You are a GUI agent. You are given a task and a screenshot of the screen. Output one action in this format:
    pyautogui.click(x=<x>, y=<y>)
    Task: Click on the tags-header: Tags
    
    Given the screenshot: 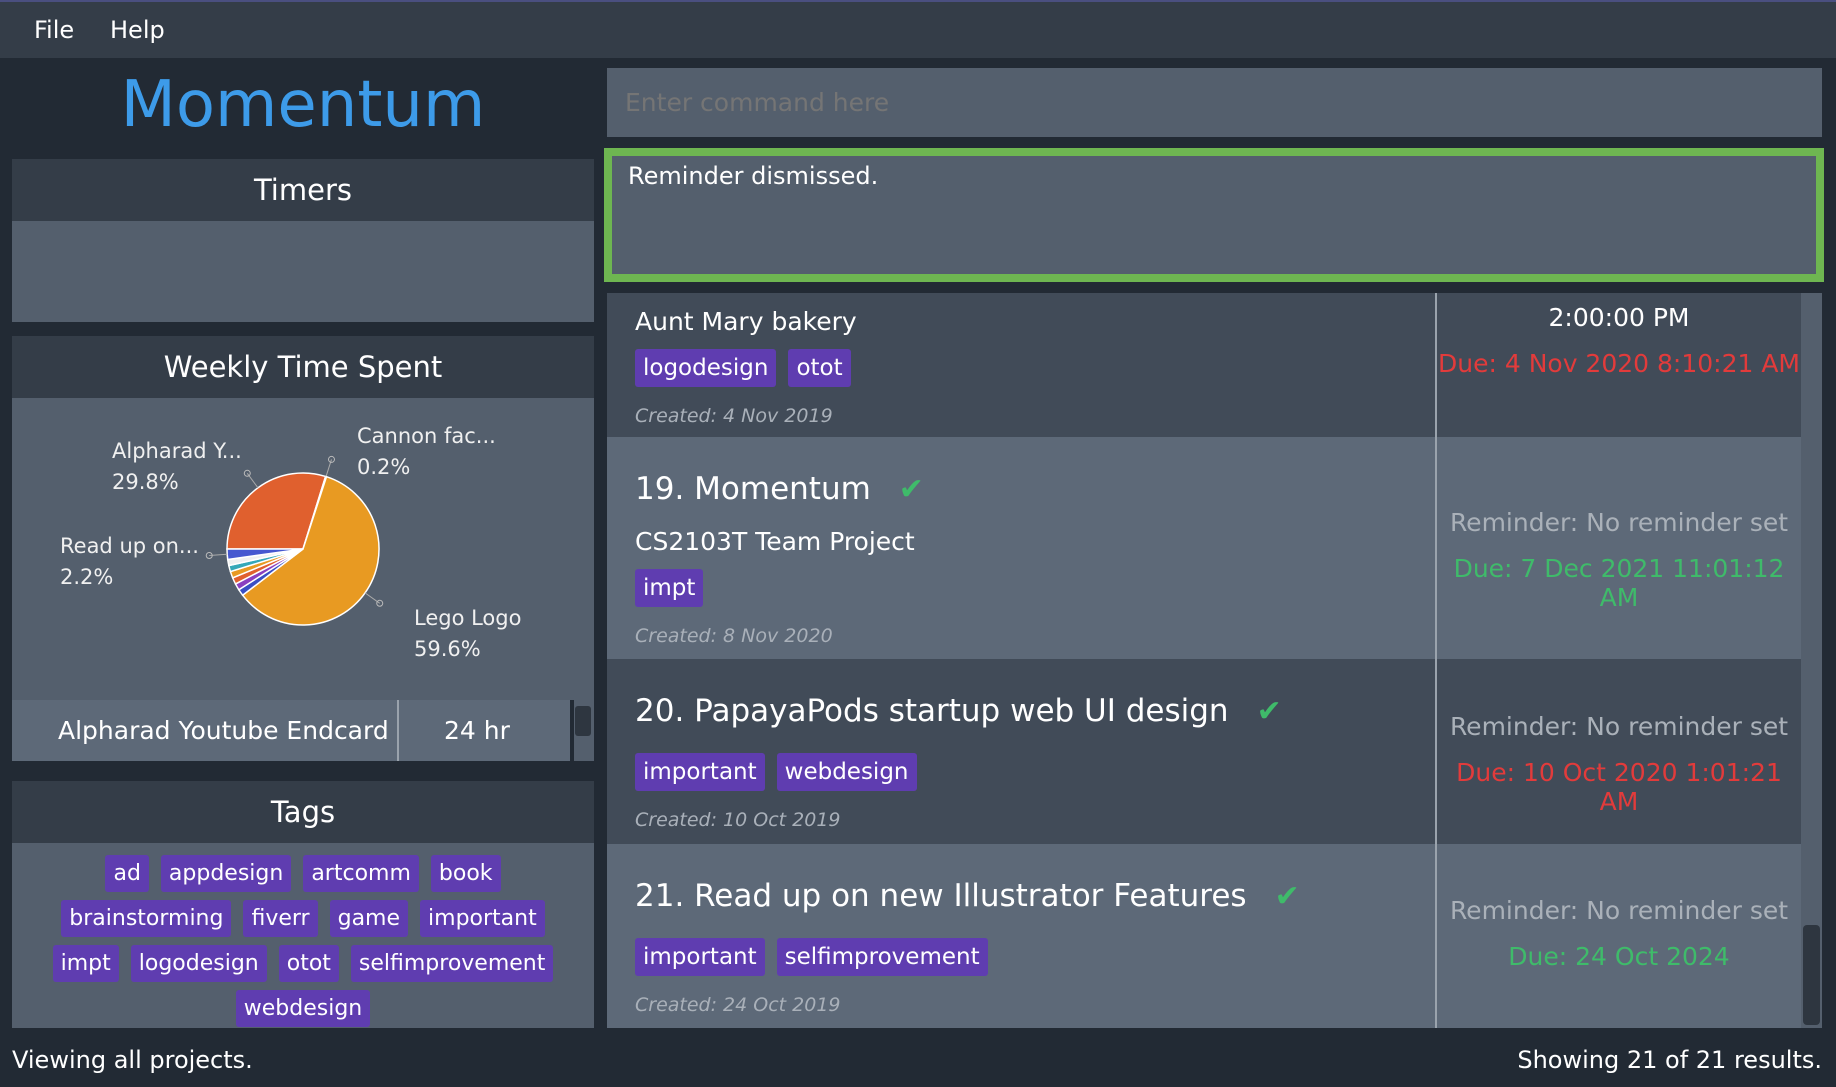 What is the action you would take?
    pyautogui.click(x=303, y=812)
    